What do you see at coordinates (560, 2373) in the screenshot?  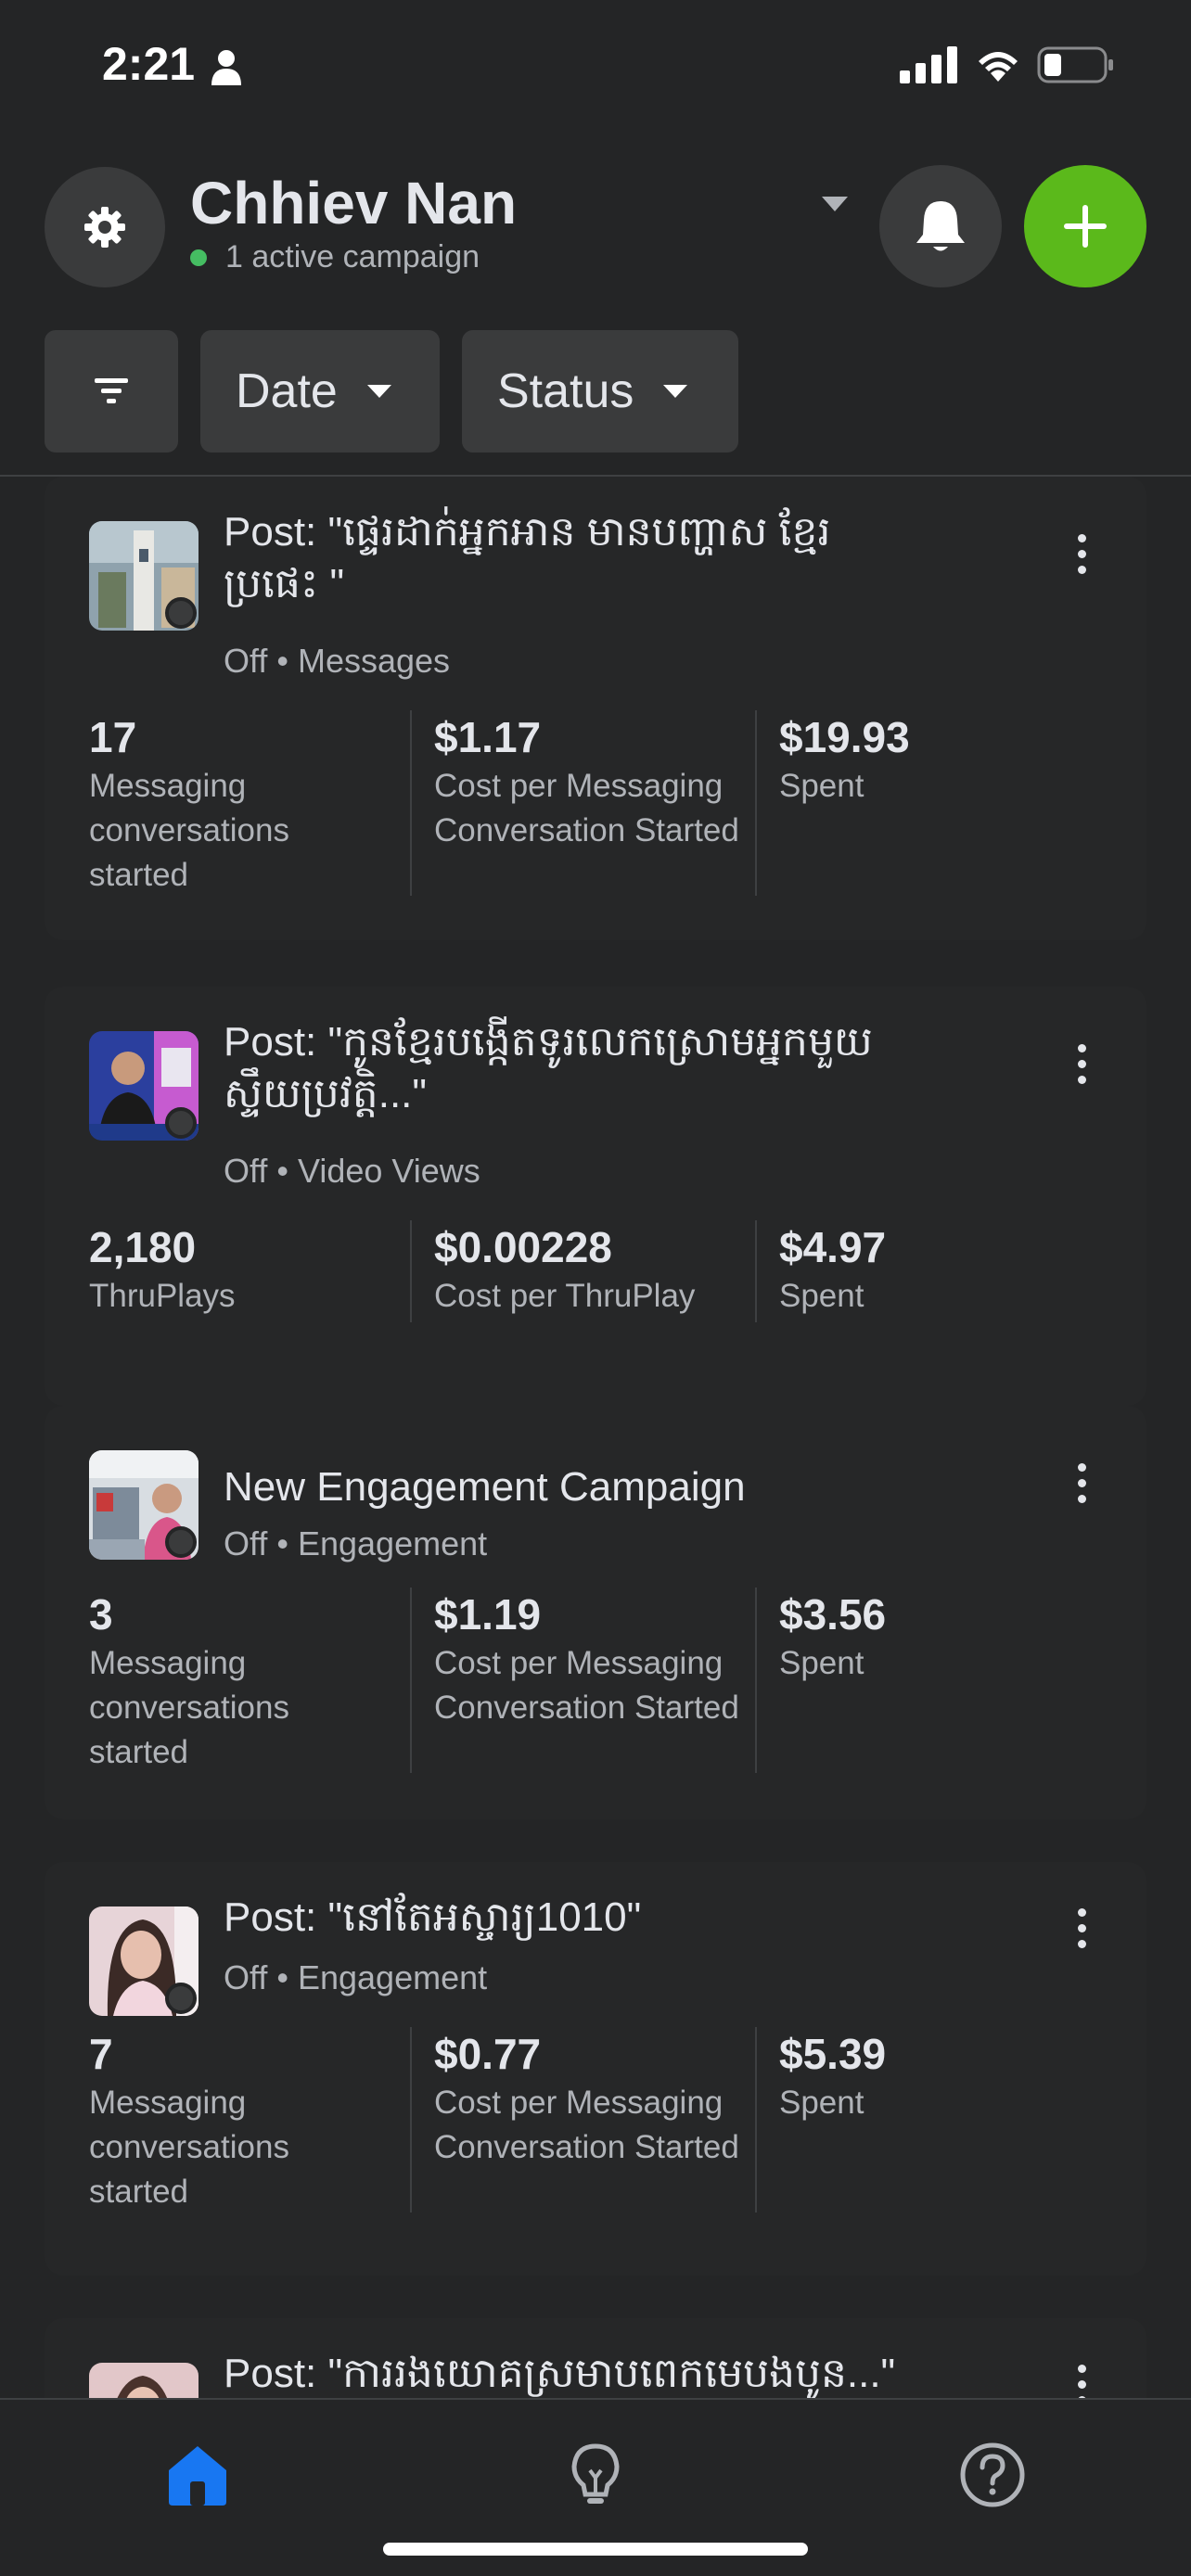 I see `campaign-title-line: Post: "ការរងយោគស្រមាបពេកមេបងបូន..."` at bounding box center [560, 2373].